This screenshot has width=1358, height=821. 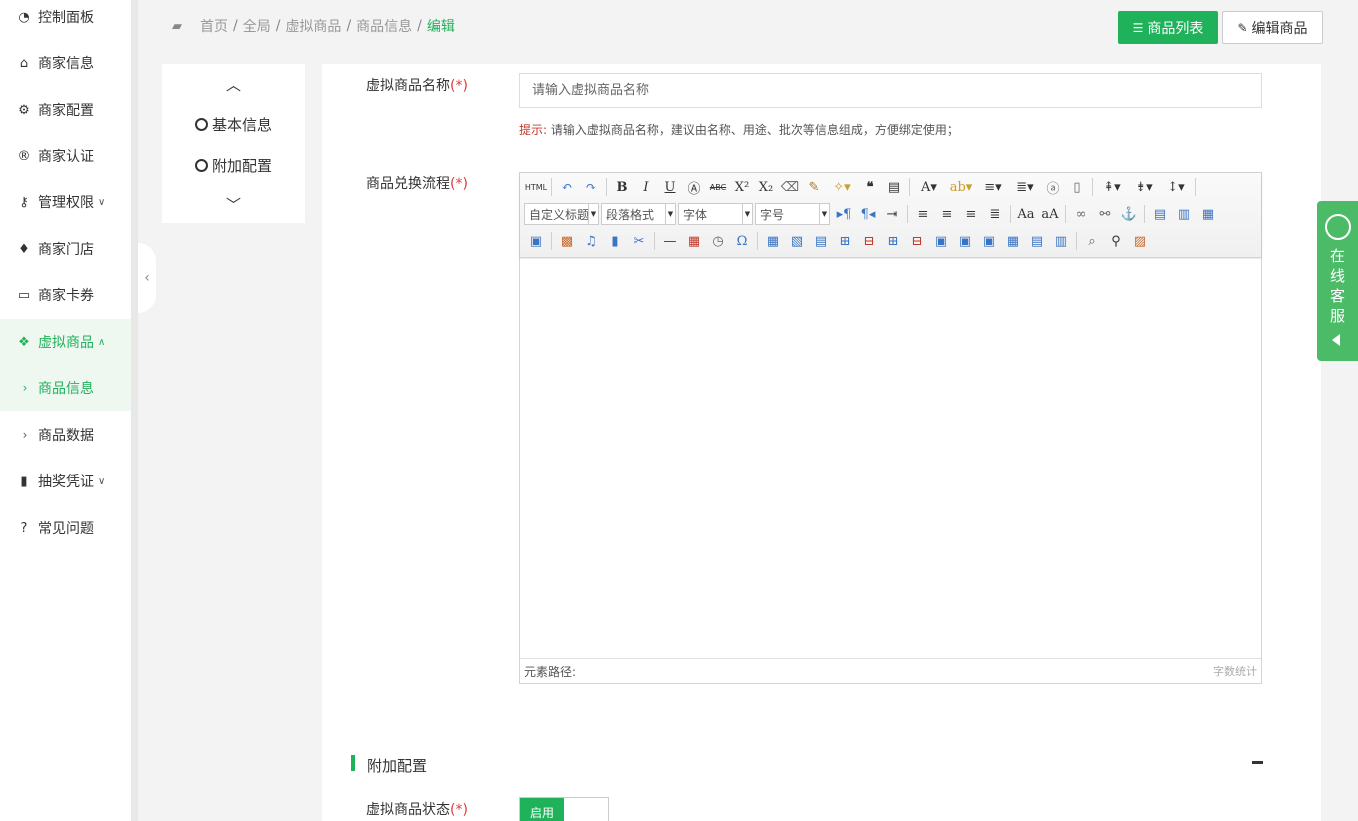 I want to click on breadcrumb-global: 全局, so click(x=257, y=26).